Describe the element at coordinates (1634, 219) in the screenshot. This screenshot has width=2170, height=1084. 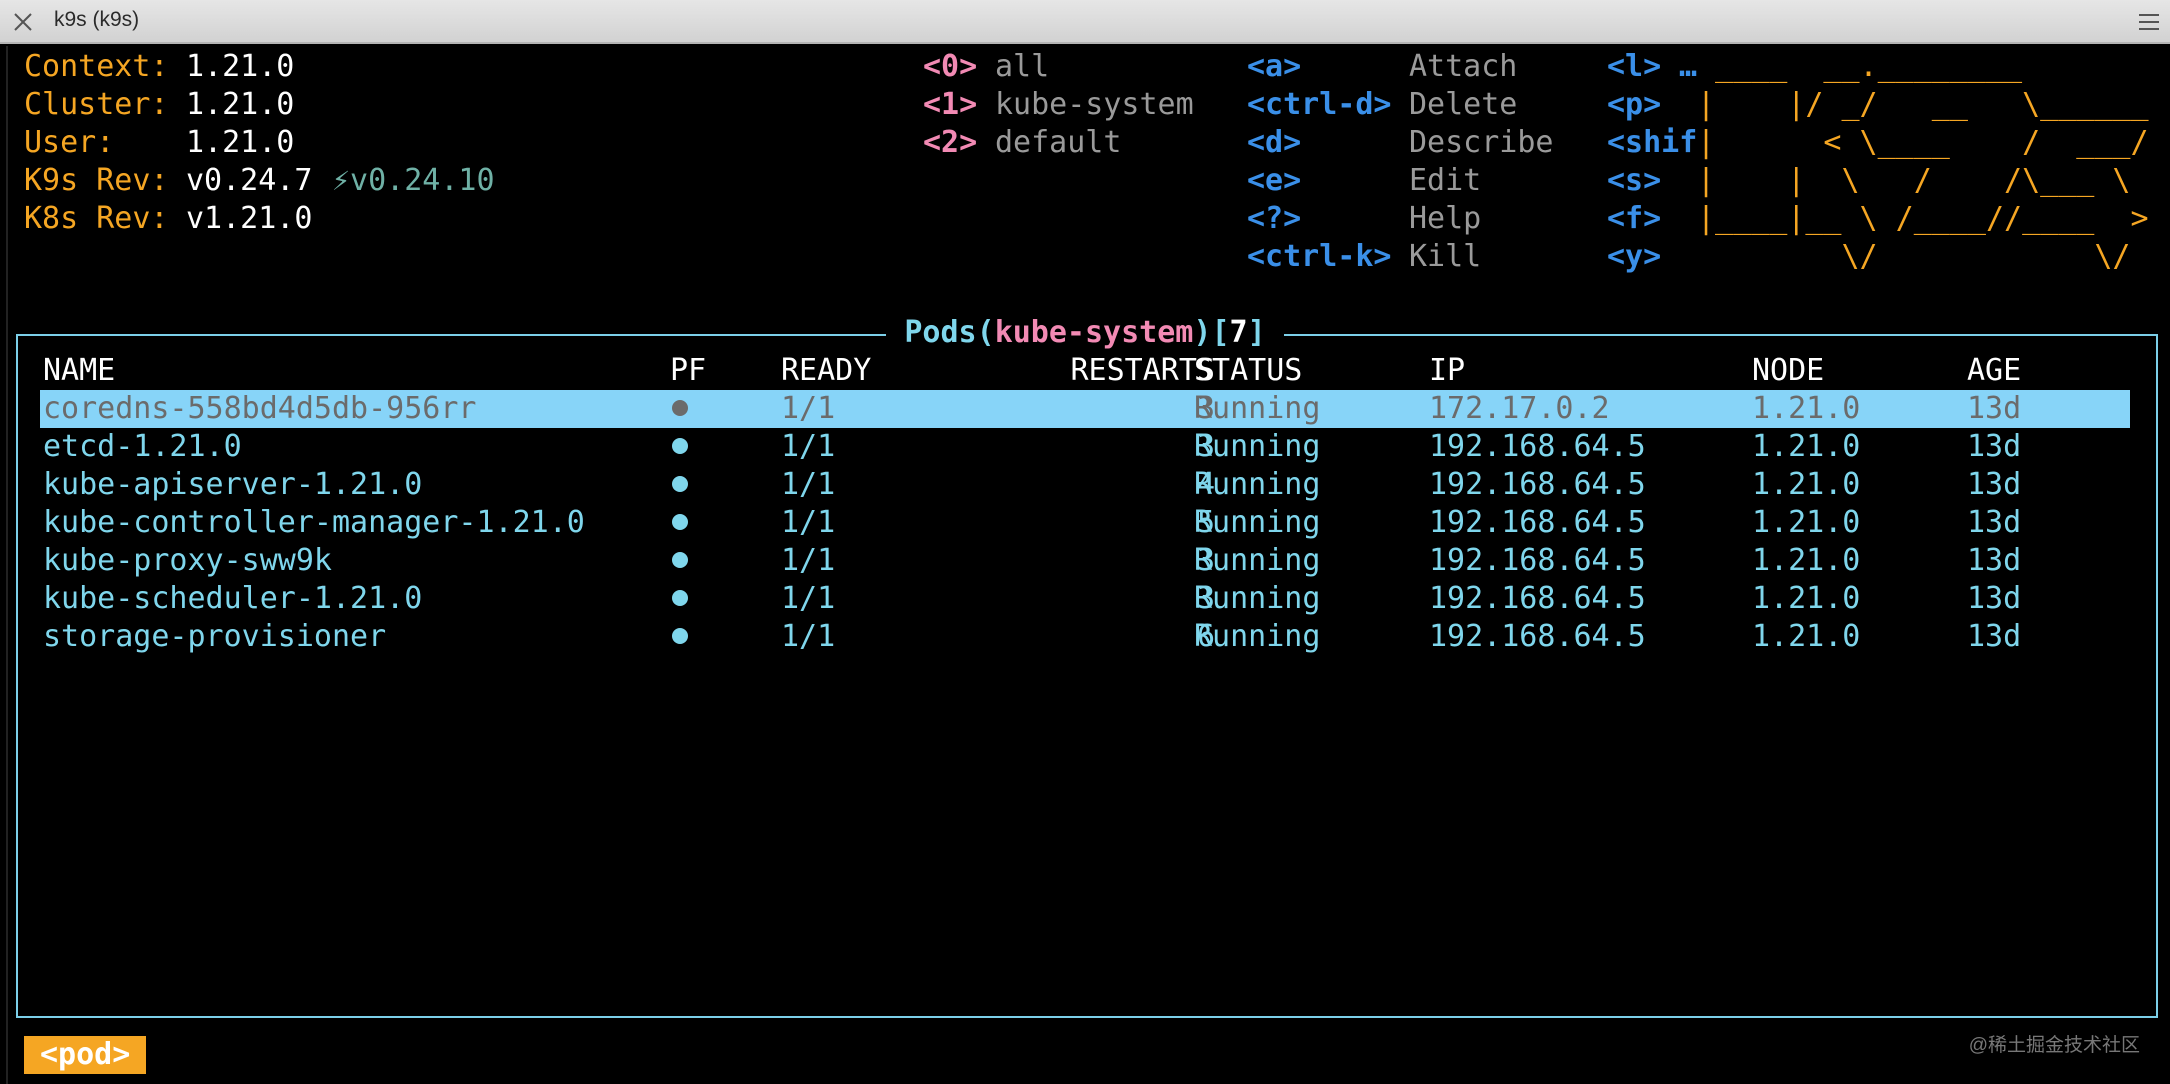
I see `shortcut-key: <f>` at that location.